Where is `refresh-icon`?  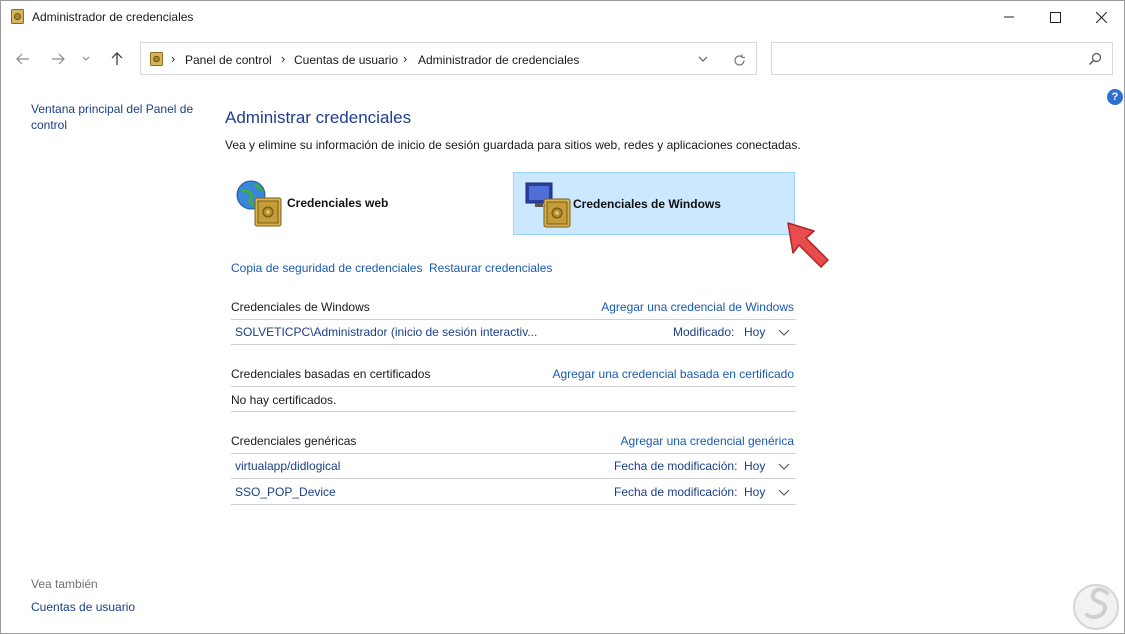 refresh-icon is located at coordinates (739, 60).